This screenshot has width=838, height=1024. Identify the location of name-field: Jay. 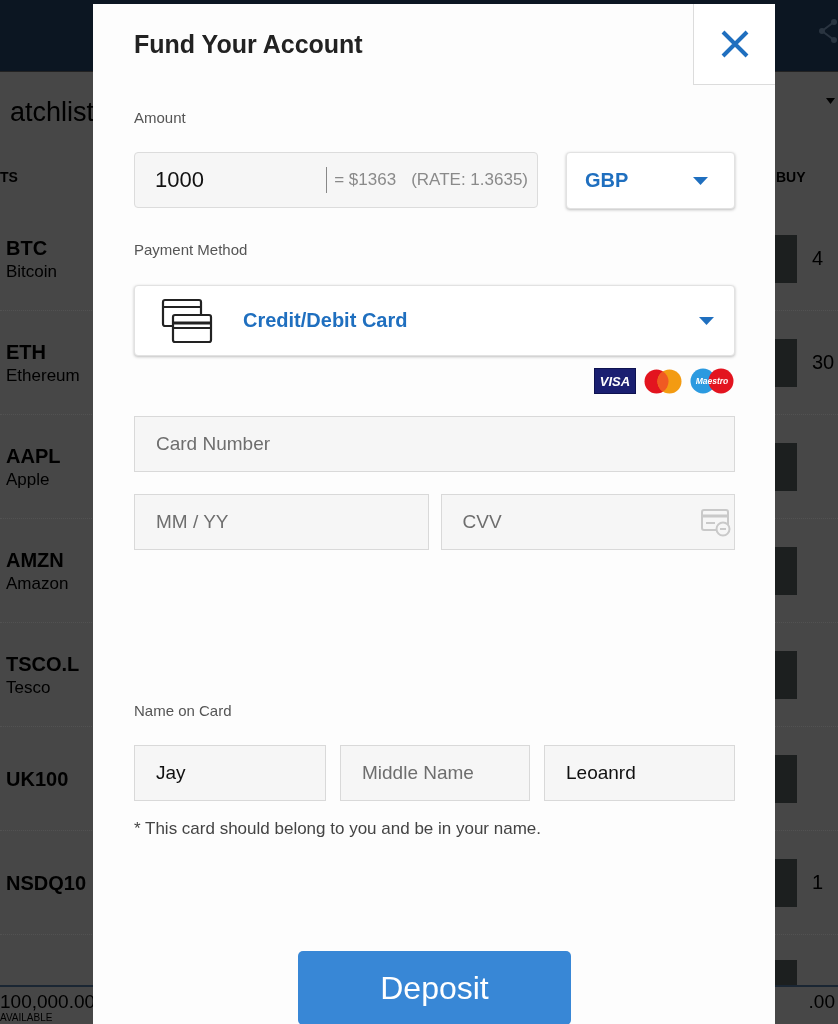
(230, 773).